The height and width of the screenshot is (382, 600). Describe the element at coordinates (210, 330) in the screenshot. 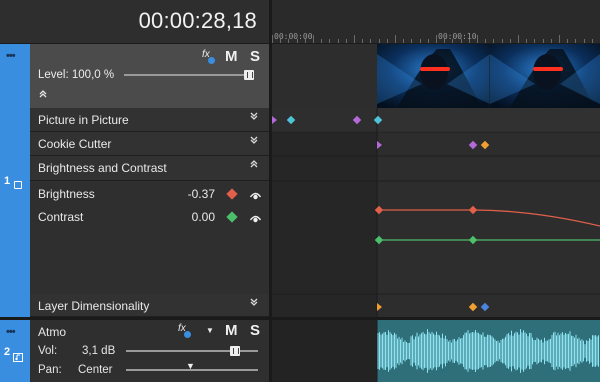

I see `dropdown-arrow-icon: ▼` at that location.